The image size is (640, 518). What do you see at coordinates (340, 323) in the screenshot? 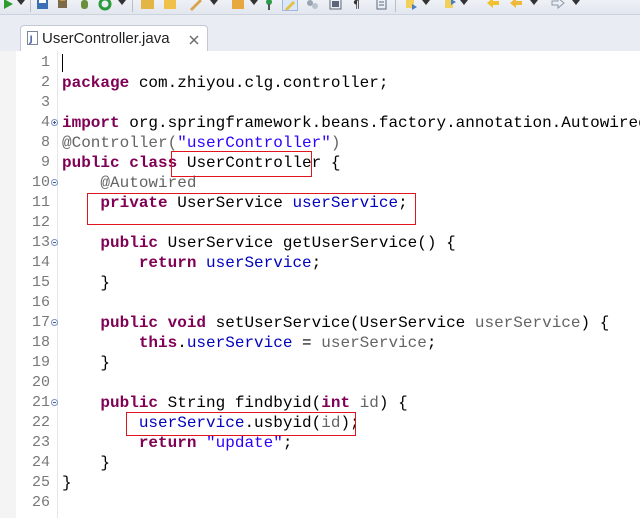
I see `code-token: setUserService(UserService` at bounding box center [340, 323].